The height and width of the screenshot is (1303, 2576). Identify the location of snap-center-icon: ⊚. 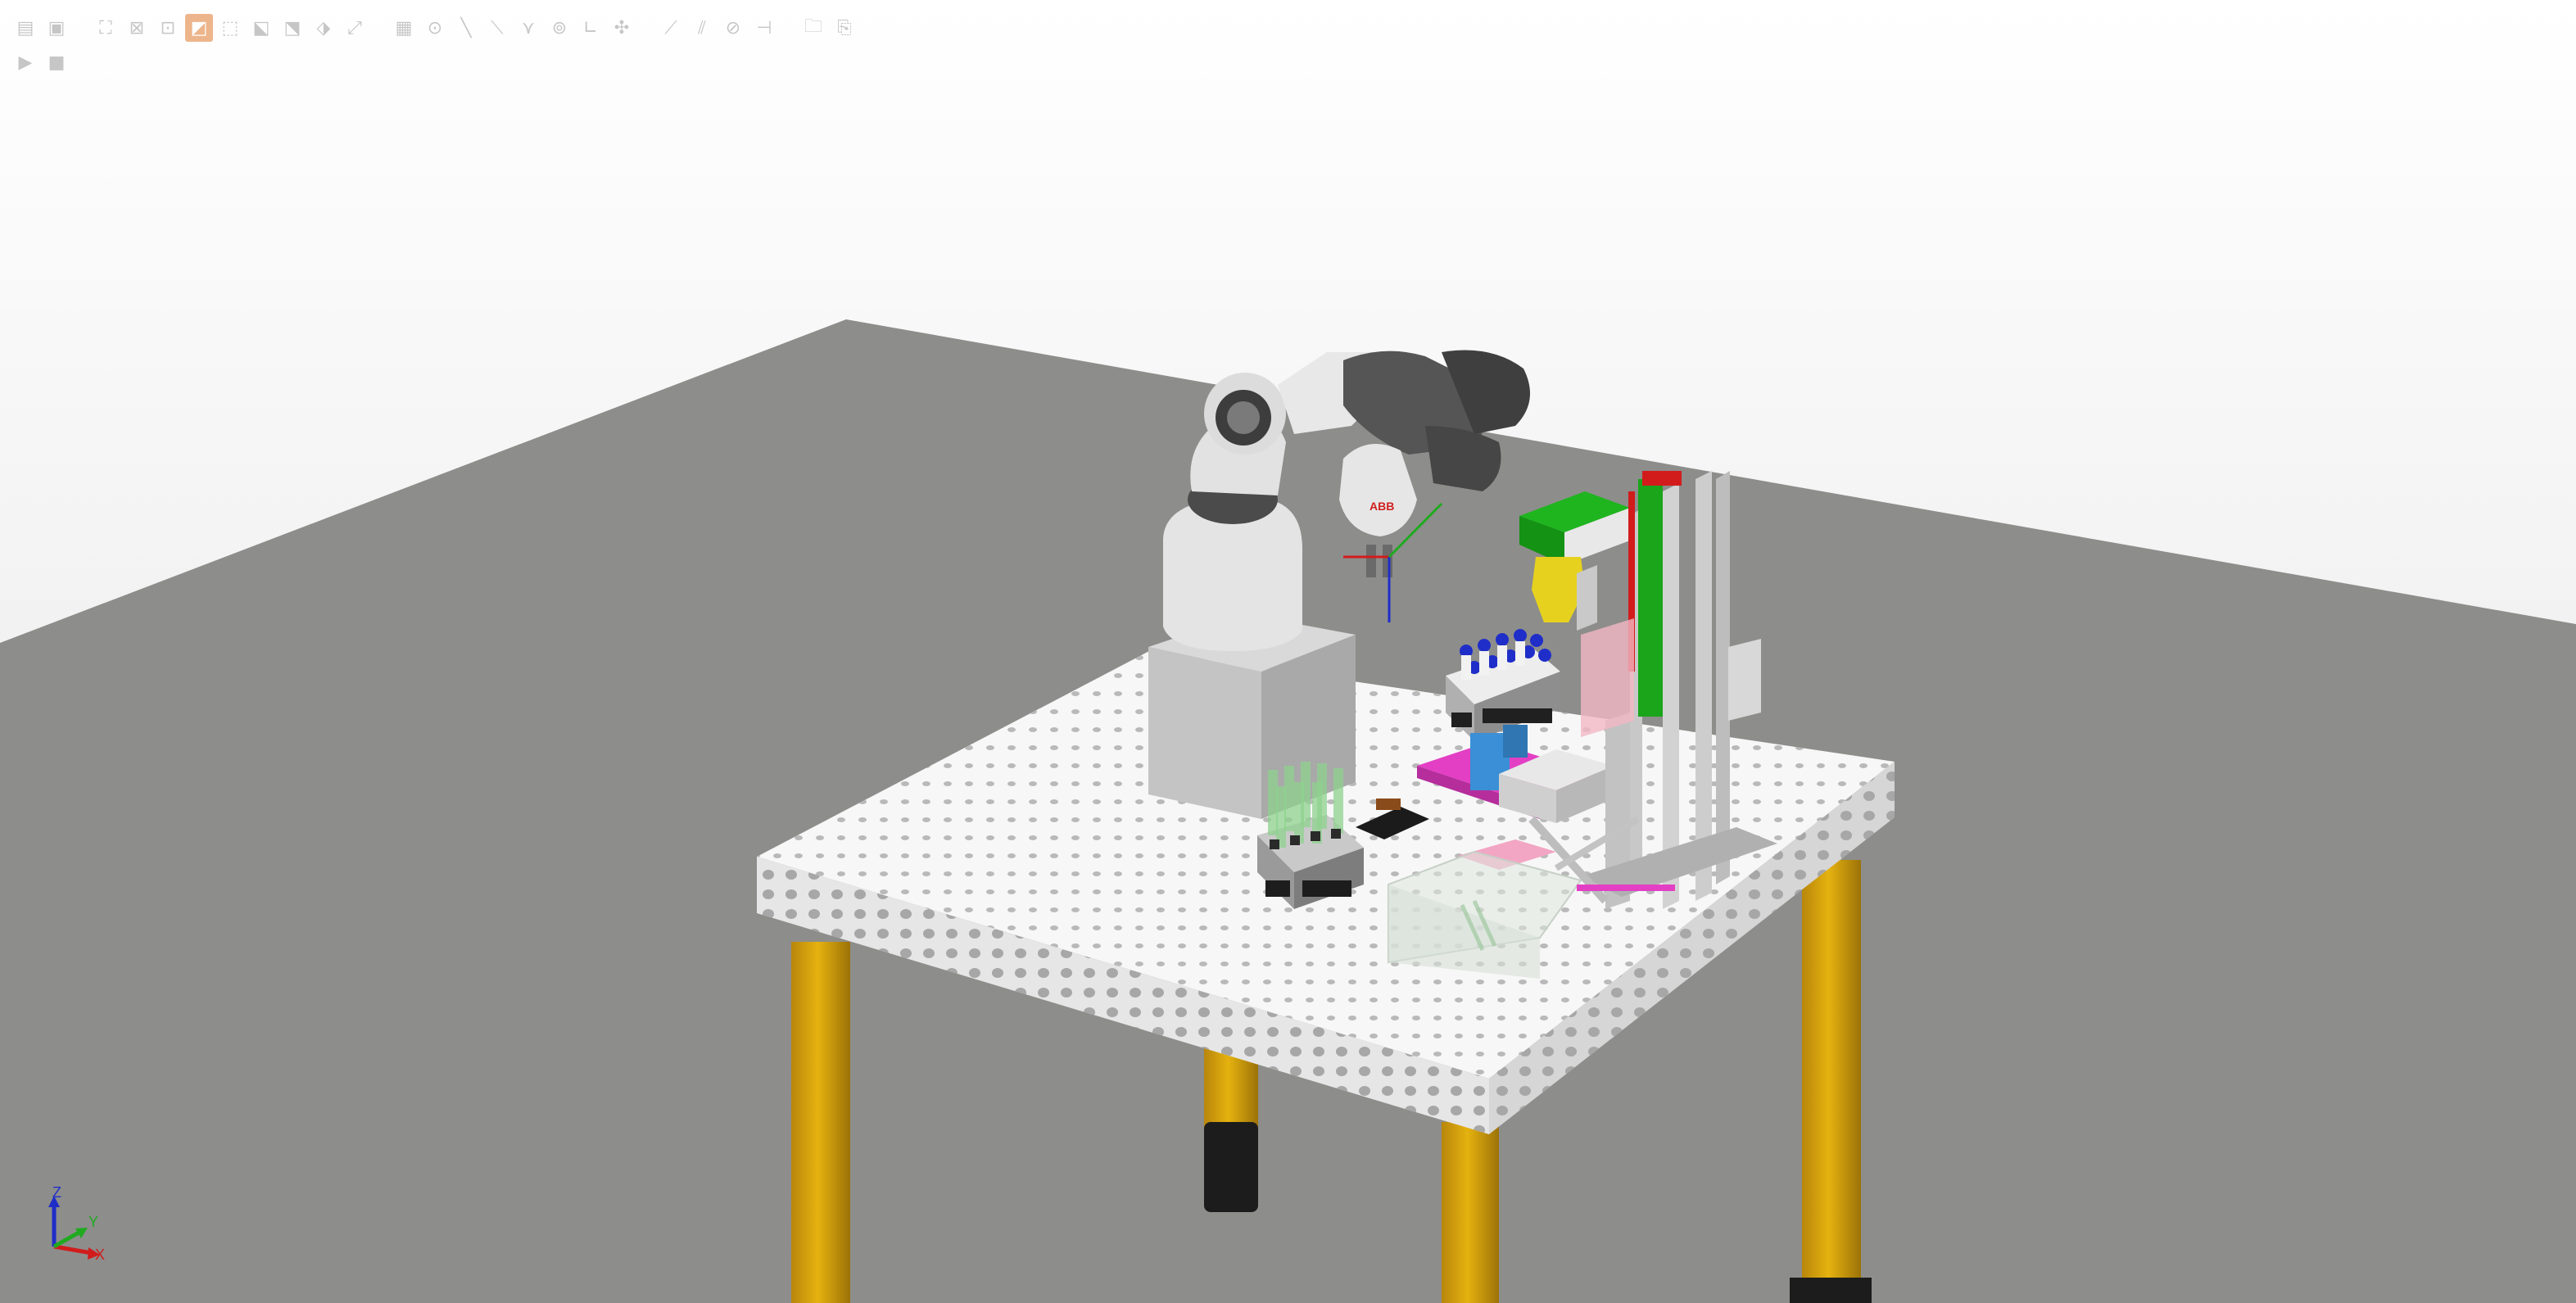
(559, 28).